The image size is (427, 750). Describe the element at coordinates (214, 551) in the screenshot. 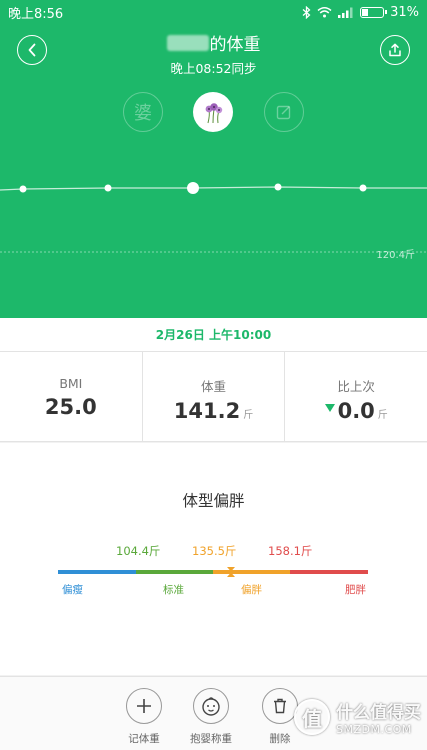

I see `threshold-overweight: 135.5斤` at that location.